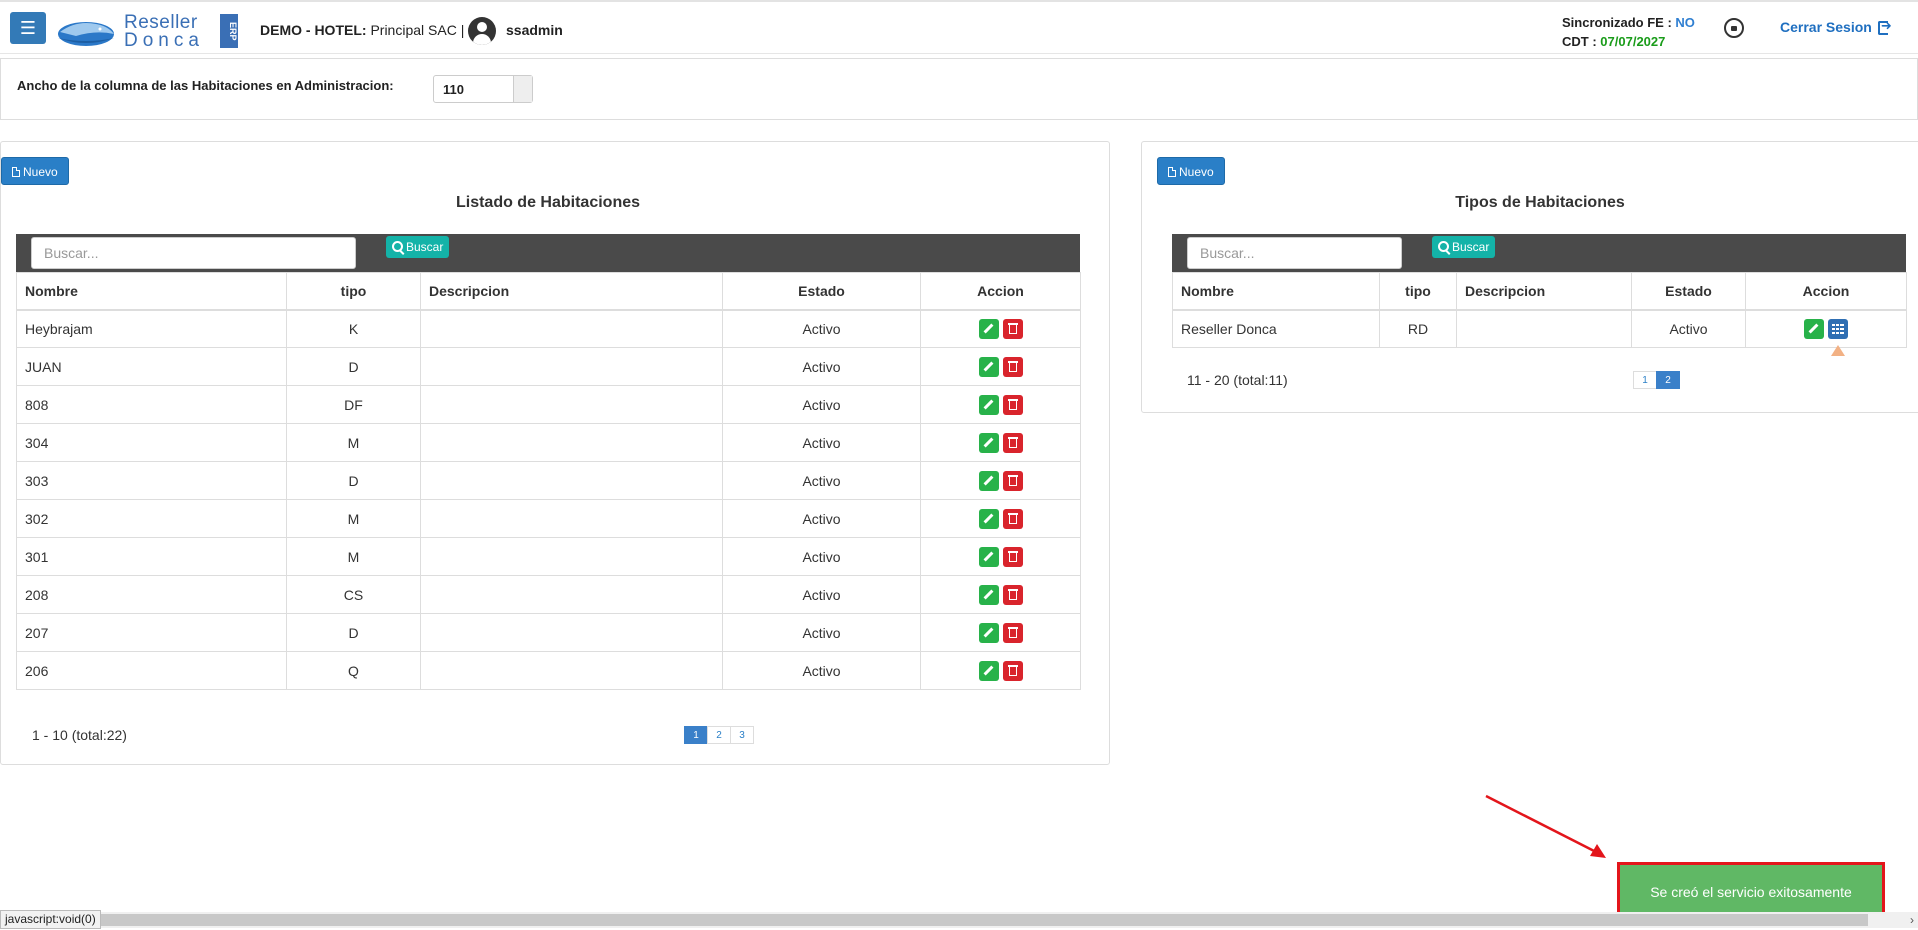 The image size is (1918, 930). What do you see at coordinates (1539, 253) in the screenshot?
I see `types-search-bar: Buscar` at bounding box center [1539, 253].